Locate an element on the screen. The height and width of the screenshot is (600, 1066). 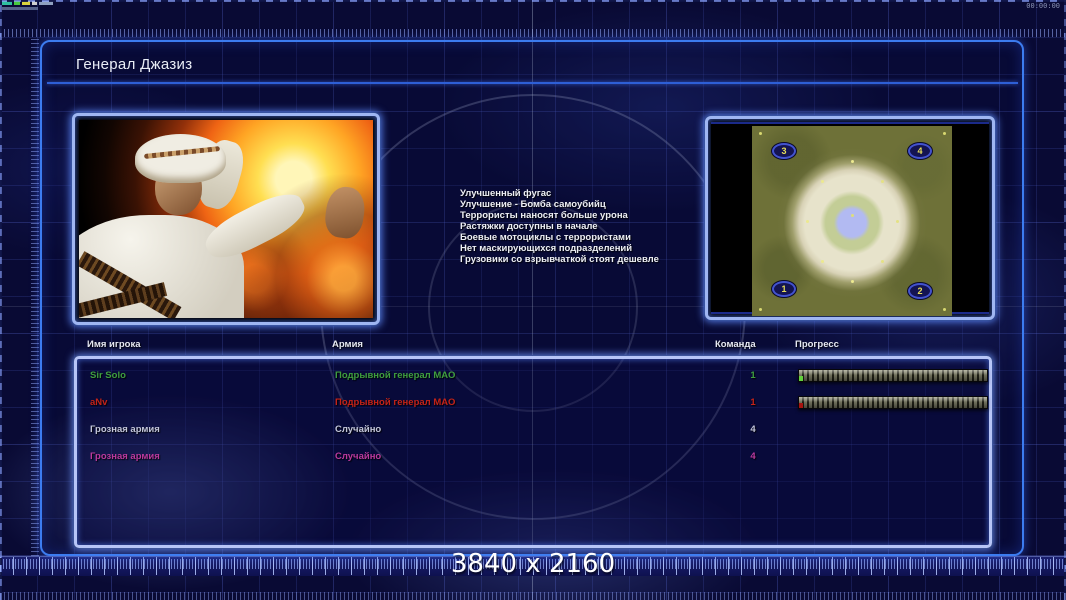
bonus-line: Улучшенный фугас is located at coordinates (506, 193).